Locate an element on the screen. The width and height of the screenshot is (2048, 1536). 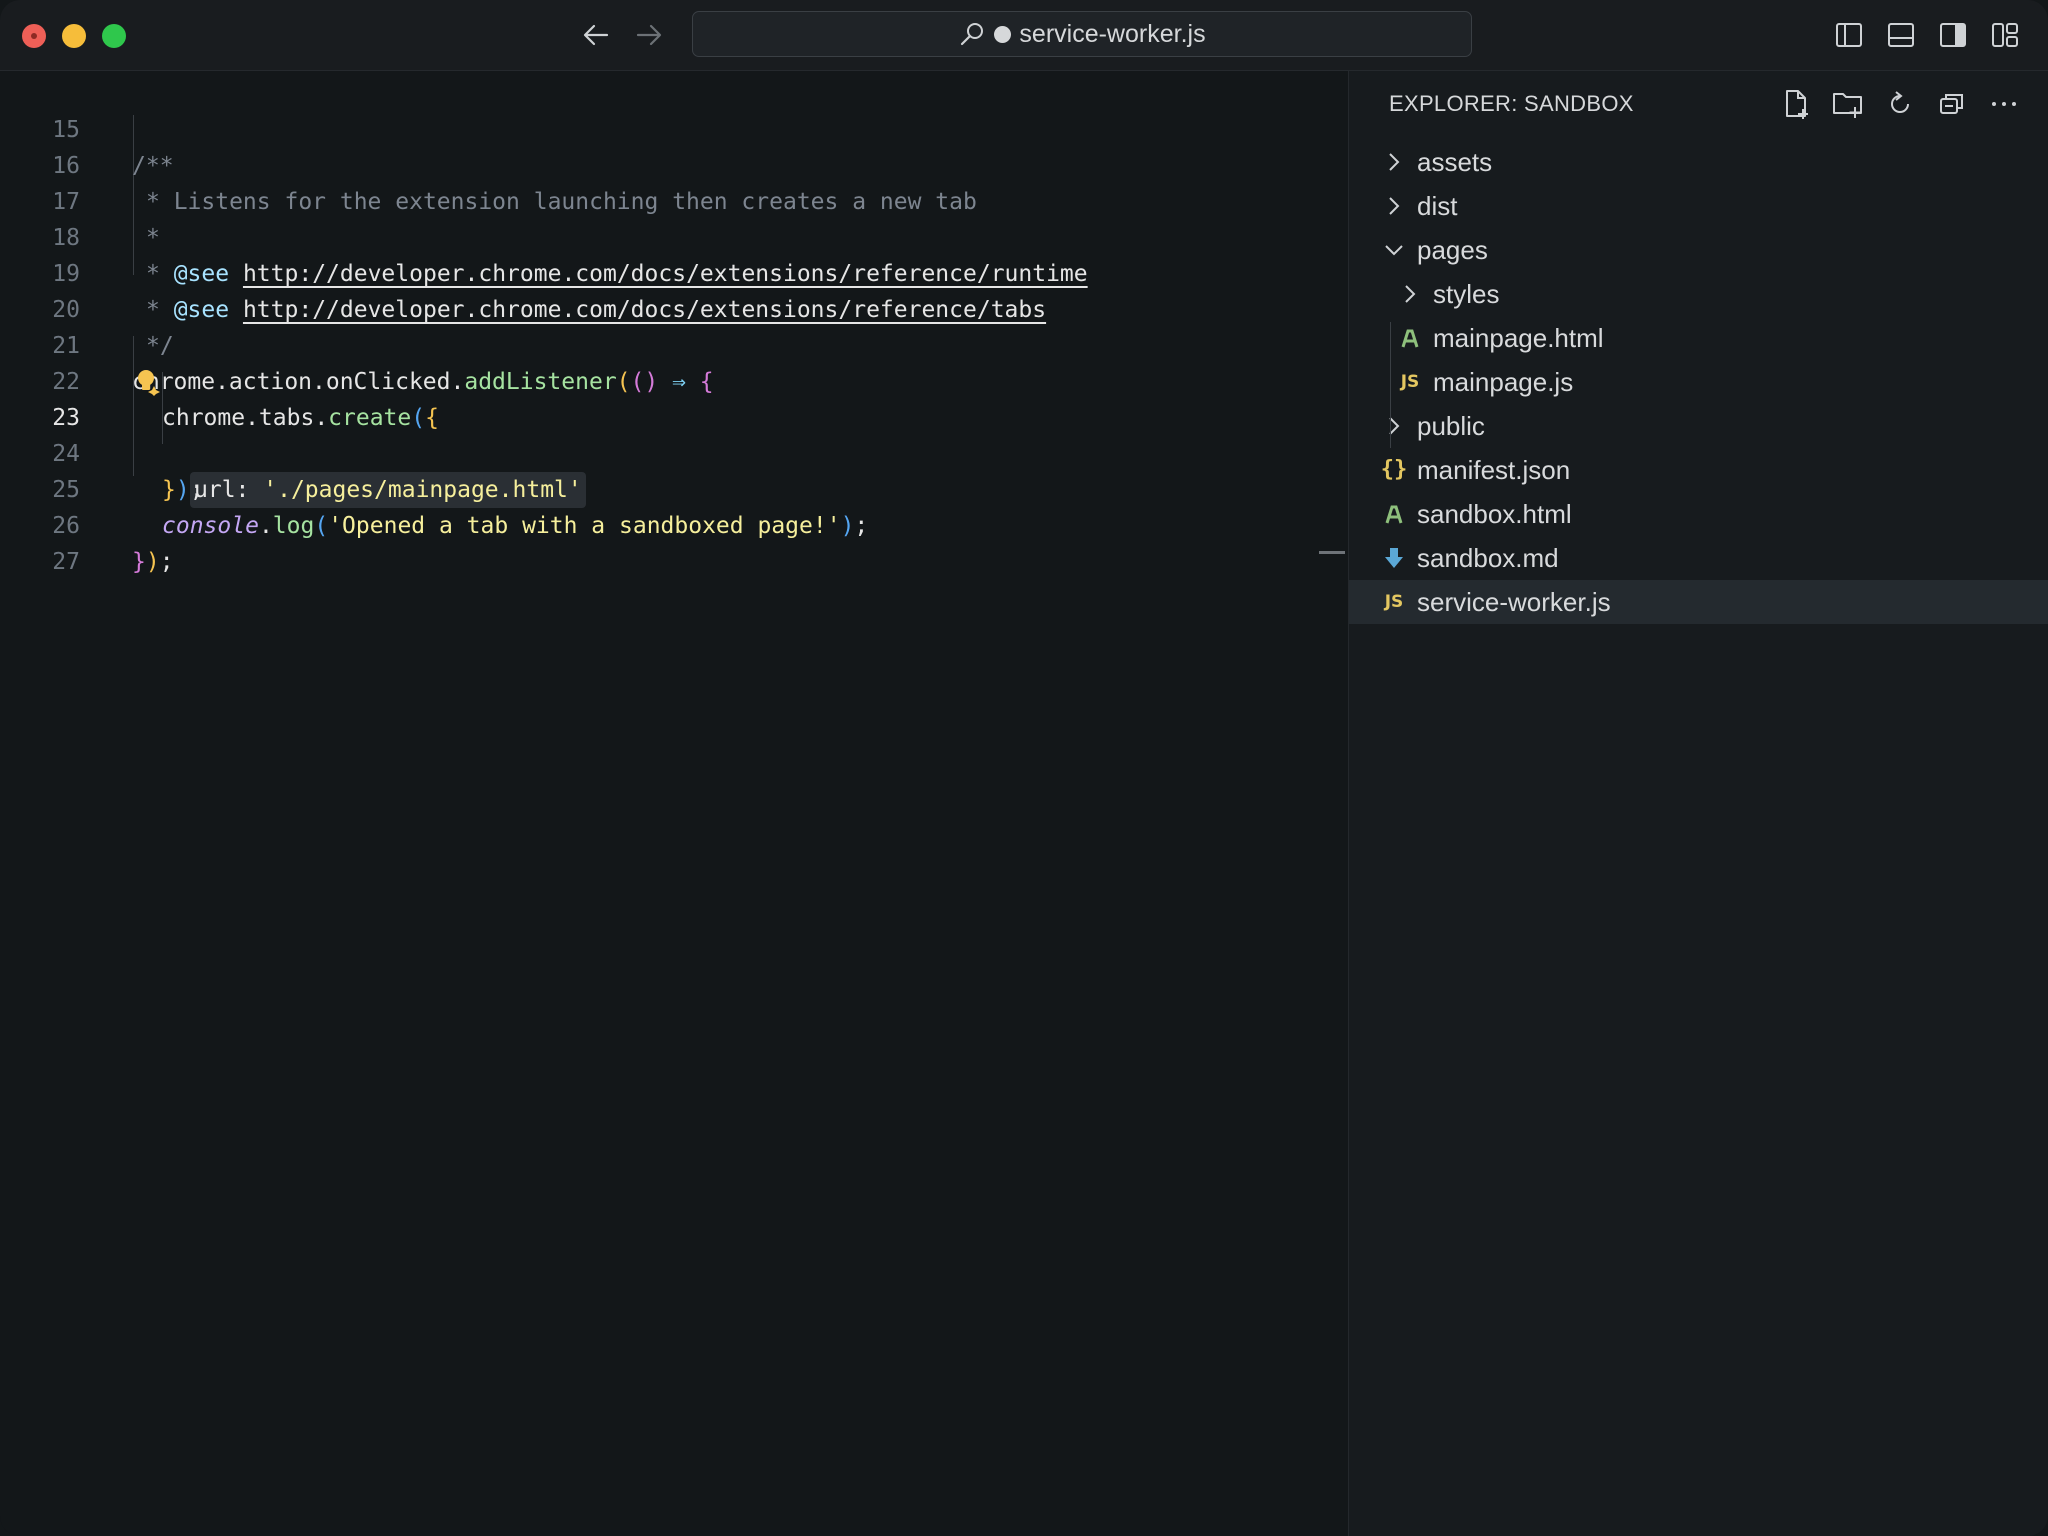
code-line-active: 23 url: './pages/mainpage.html' is located at coordinates (673, 436).